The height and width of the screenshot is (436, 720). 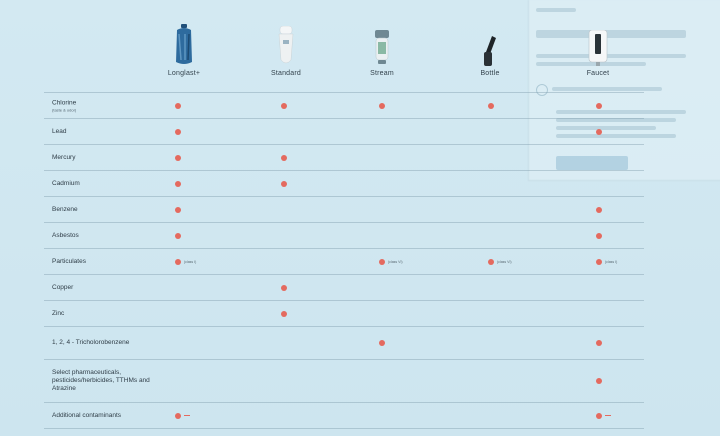 What do you see at coordinates (107, 132) in the screenshot?
I see `contaminant-label: Lead` at bounding box center [107, 132].